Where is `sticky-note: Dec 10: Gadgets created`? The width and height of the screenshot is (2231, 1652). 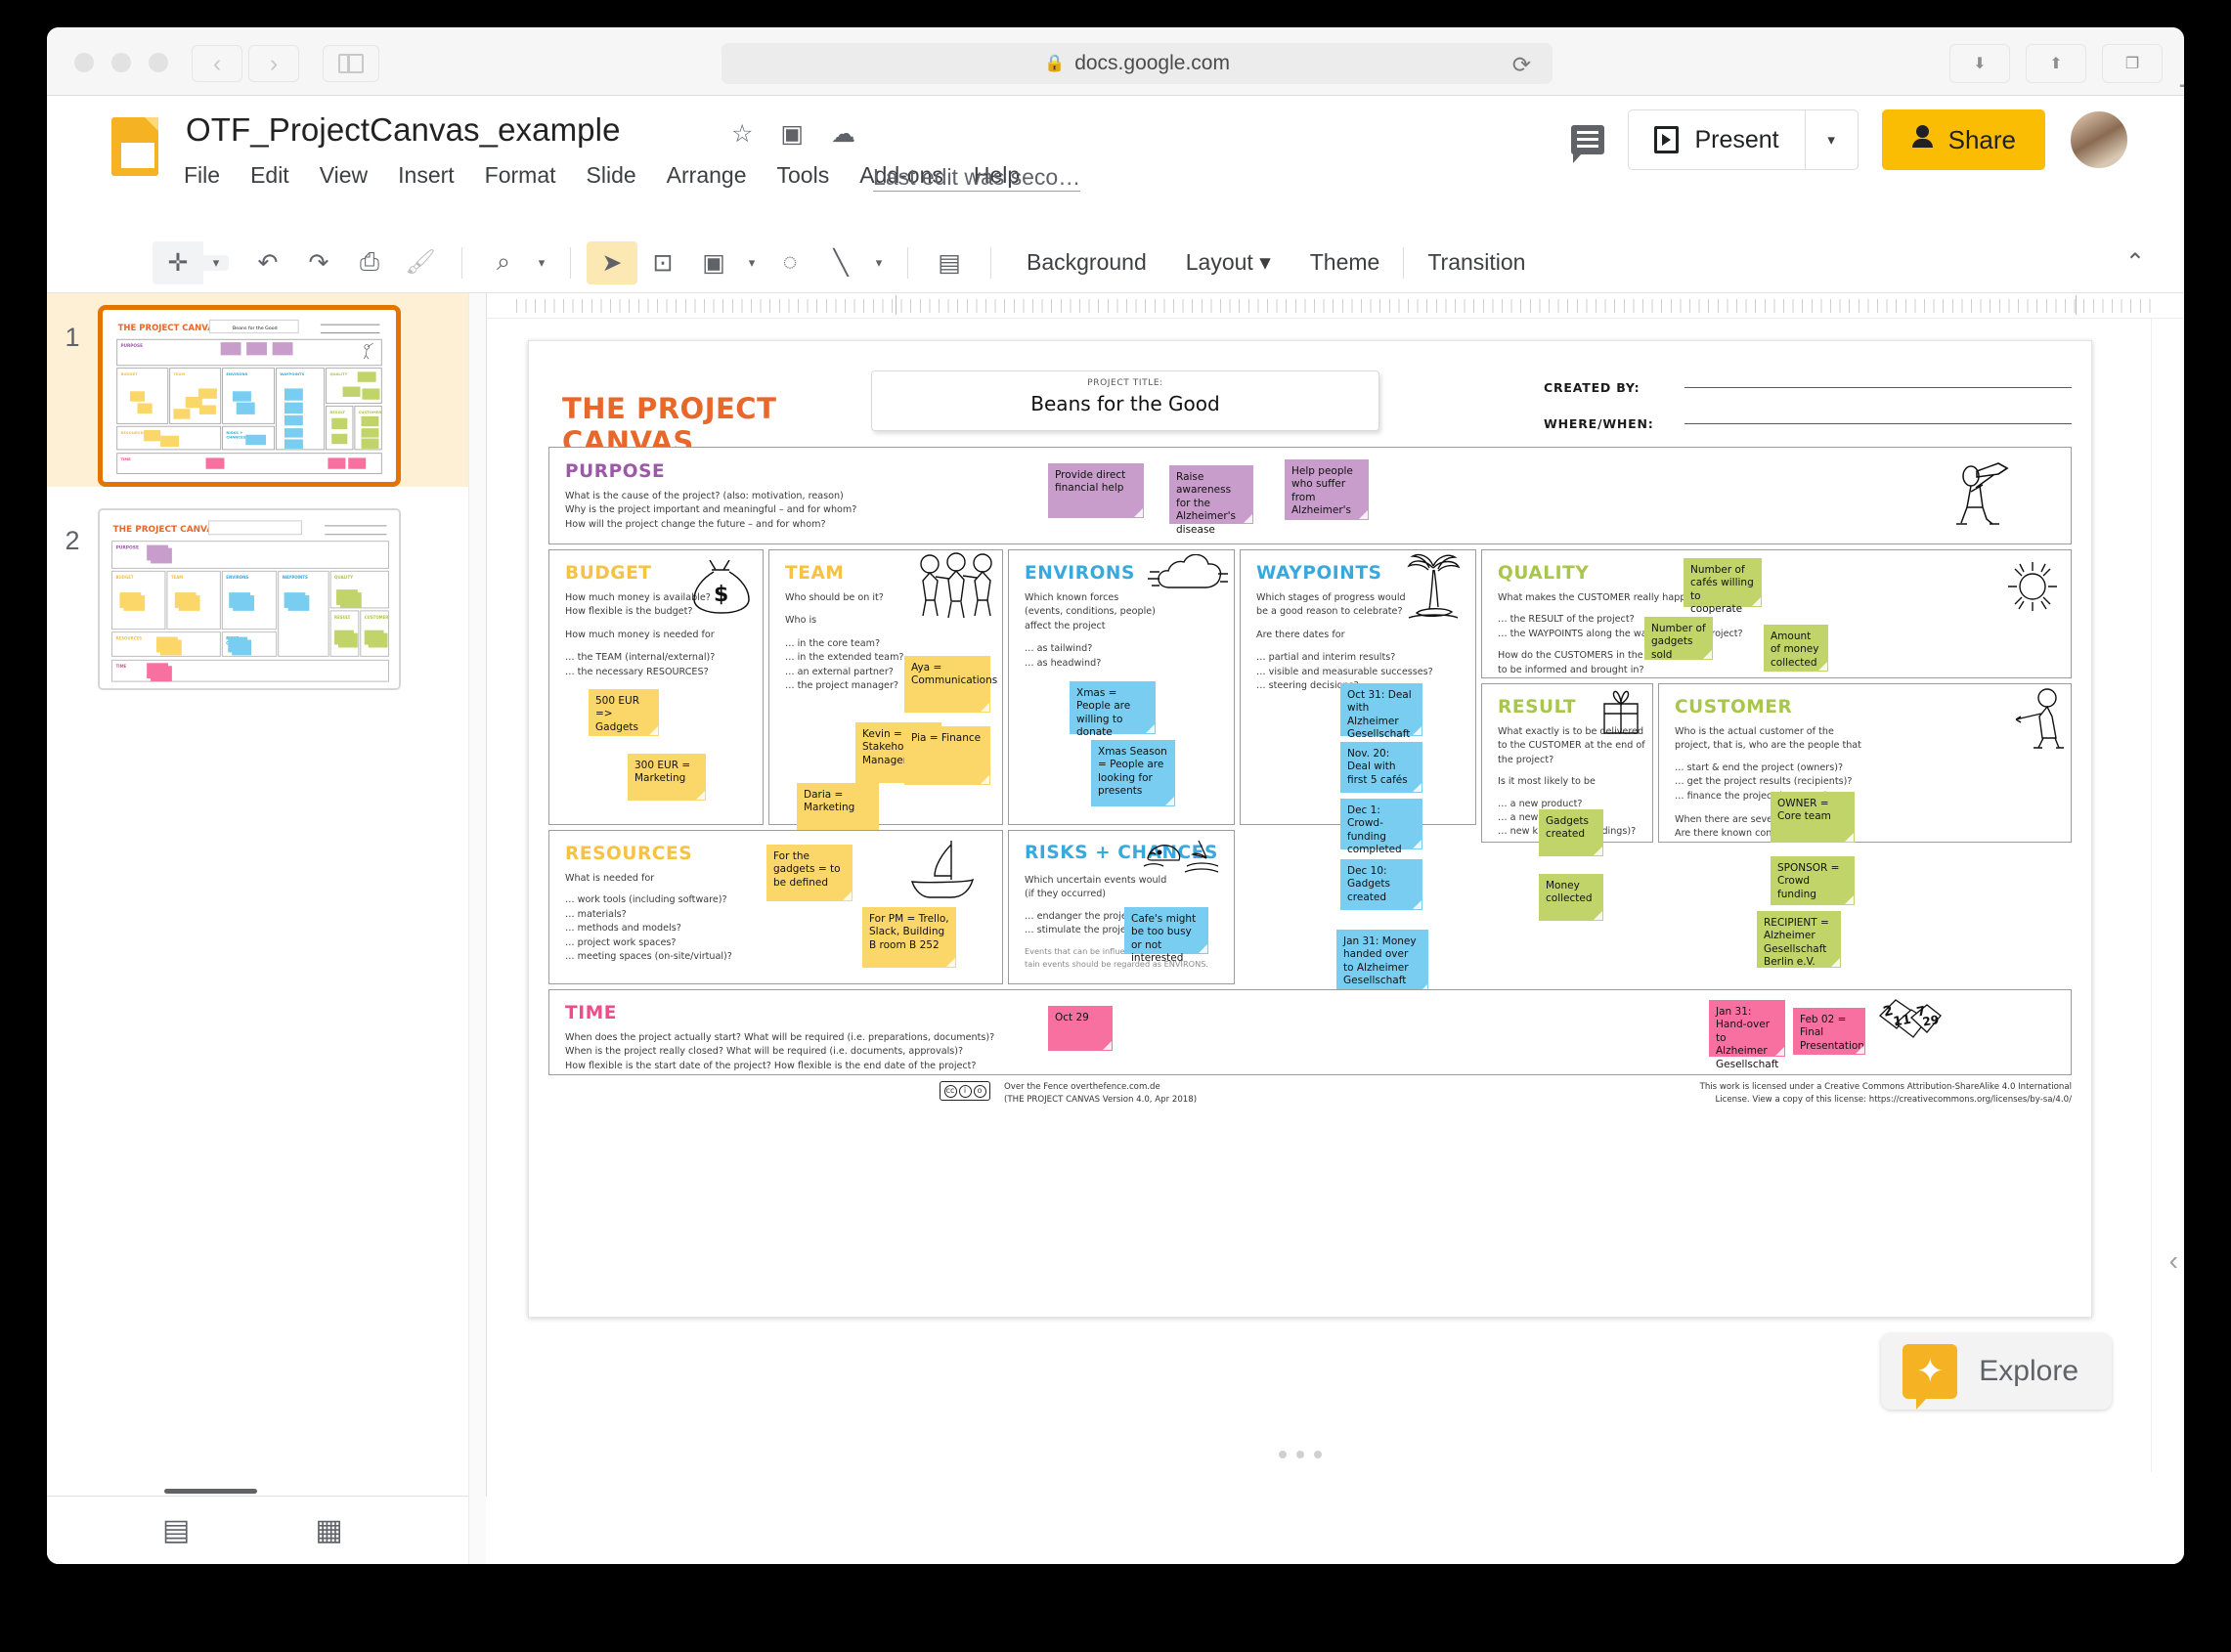 sticky-note: Dec 10: Gadgets created is located at coordinates (1381, 884).